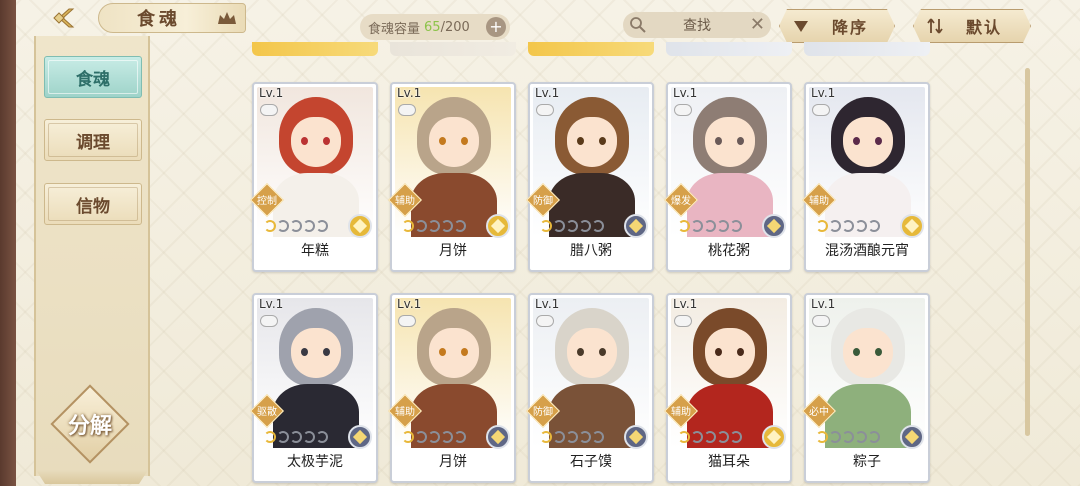  I want to click on crown-icon, so click(227, 18).